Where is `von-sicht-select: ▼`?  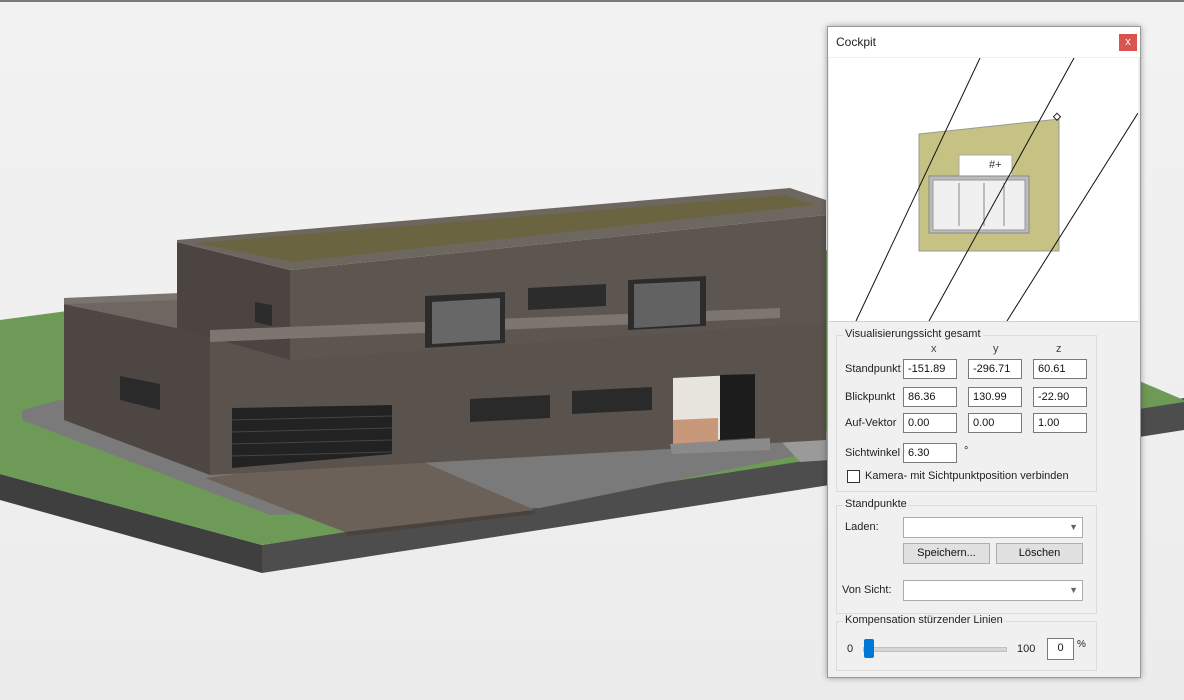 von-sicht-select: ▼ is located at coordinates (993, 590).